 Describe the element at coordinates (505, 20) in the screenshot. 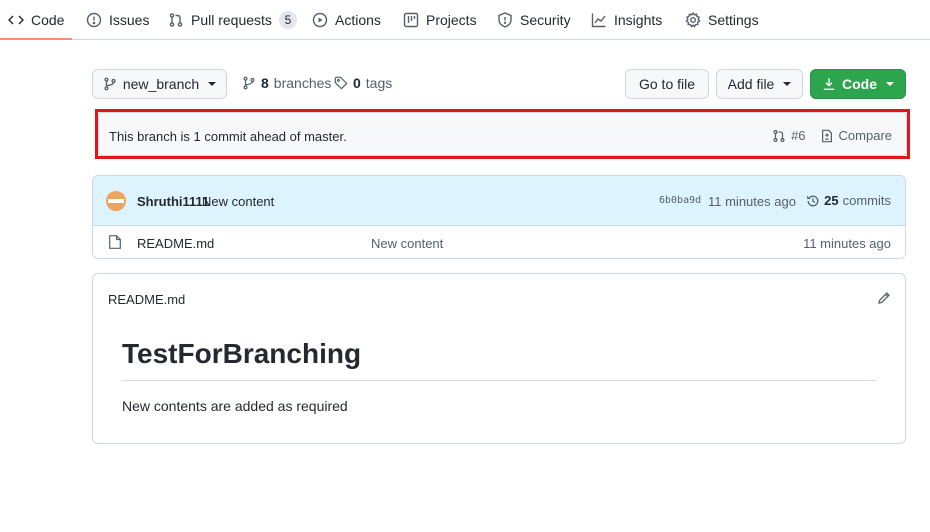

I see `shield-icon` at that location.